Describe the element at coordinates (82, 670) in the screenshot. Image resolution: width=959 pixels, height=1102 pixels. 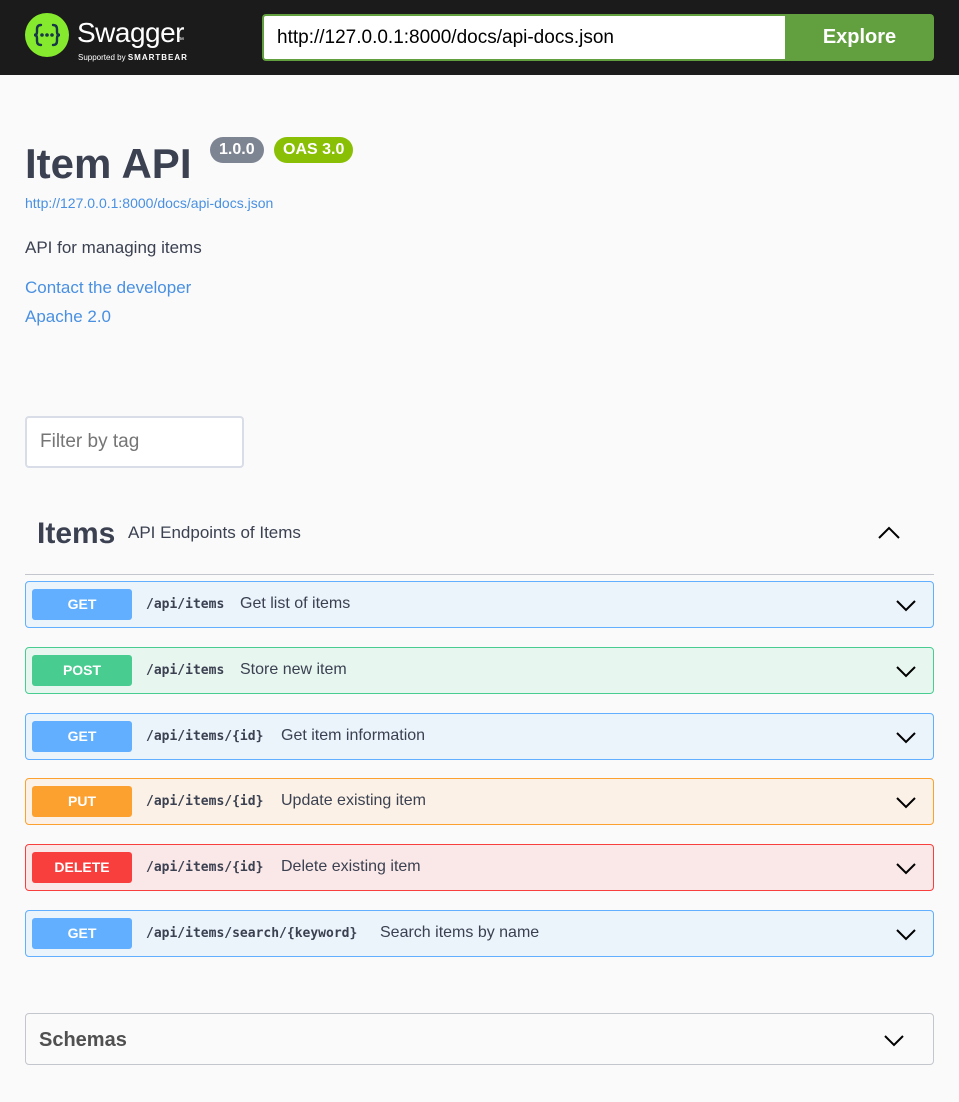
I see `method-badge: POST` at that location.